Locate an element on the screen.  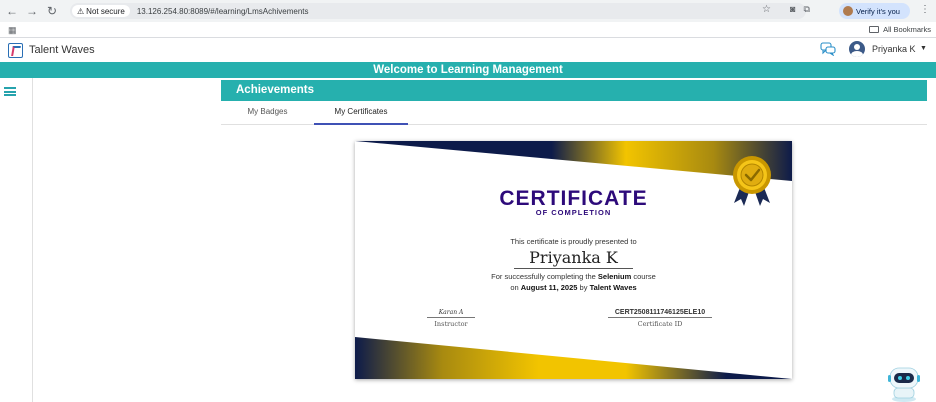
achievement-tabs: My Badges My Certificates is located at coordinates (574, 113).